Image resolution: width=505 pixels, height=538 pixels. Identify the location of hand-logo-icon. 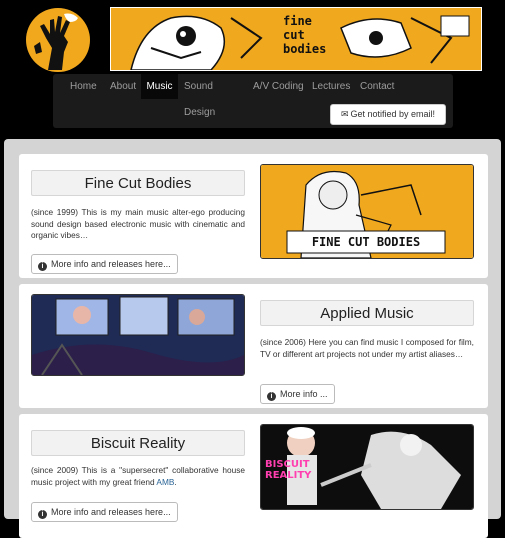
(56, 41).